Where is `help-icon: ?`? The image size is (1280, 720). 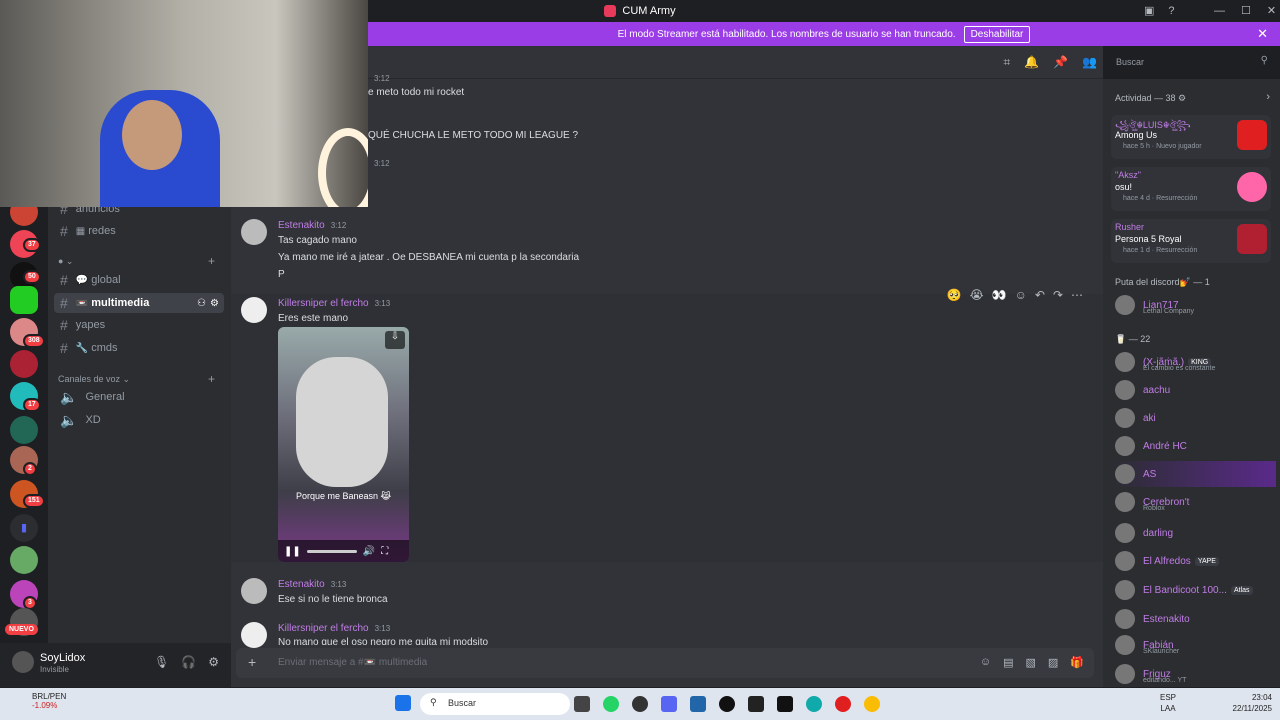 help-icon: ? is located at coordinates (1171, 11).